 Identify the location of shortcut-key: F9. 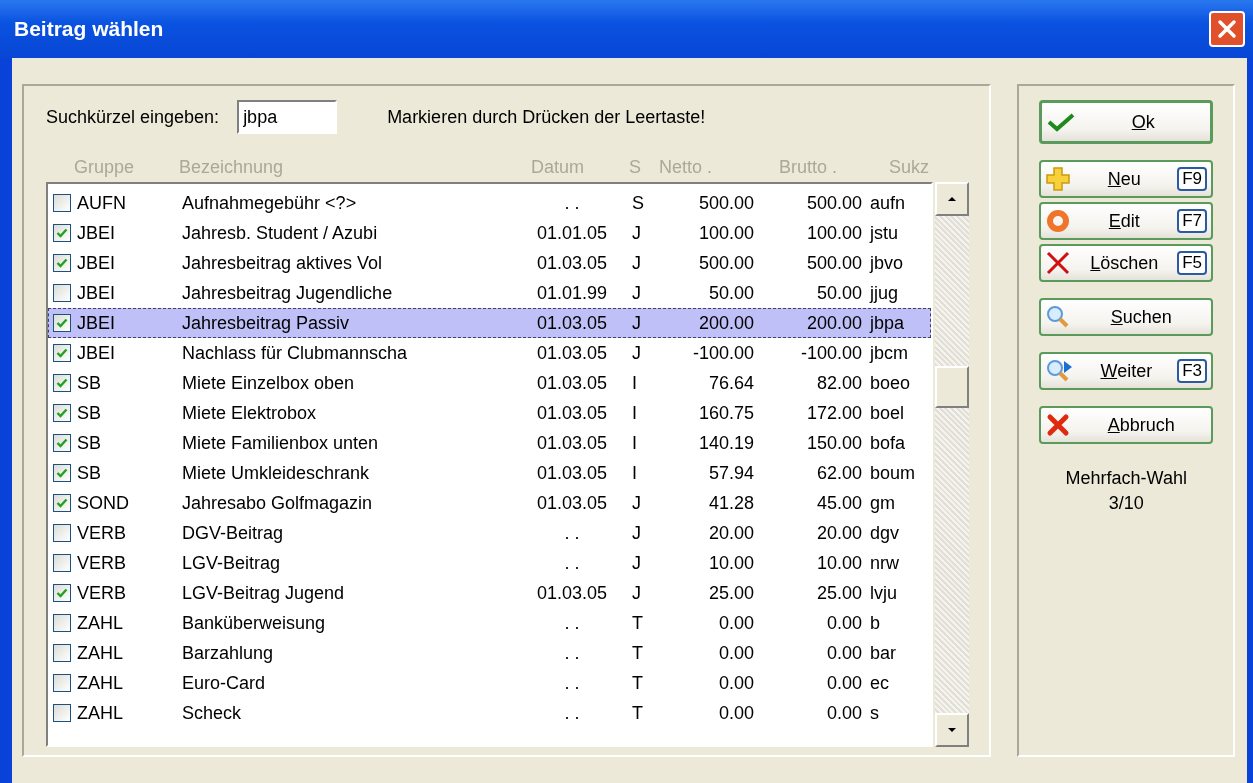
(1192, 179).